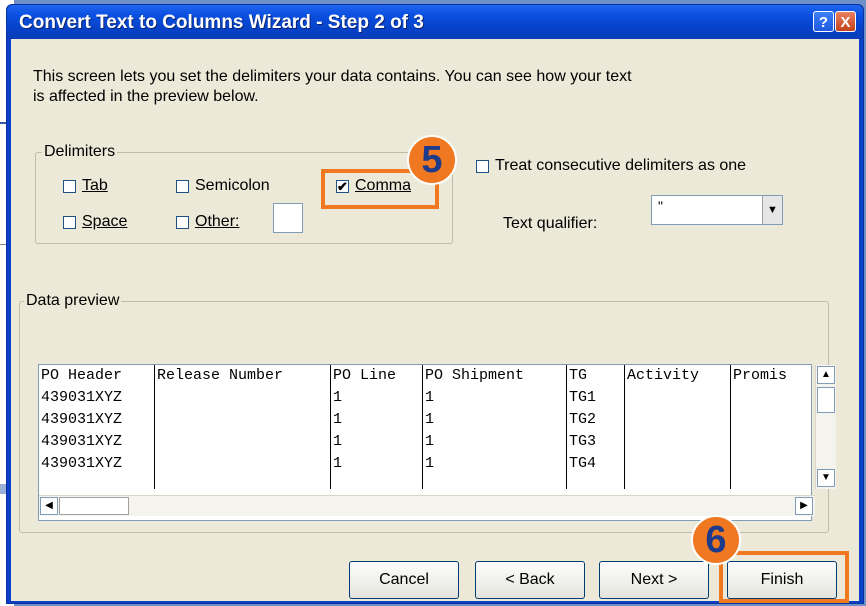  Describe the element at coordinates (95, 185) in the screenshot. I see `tab-label: Tab` at that location.